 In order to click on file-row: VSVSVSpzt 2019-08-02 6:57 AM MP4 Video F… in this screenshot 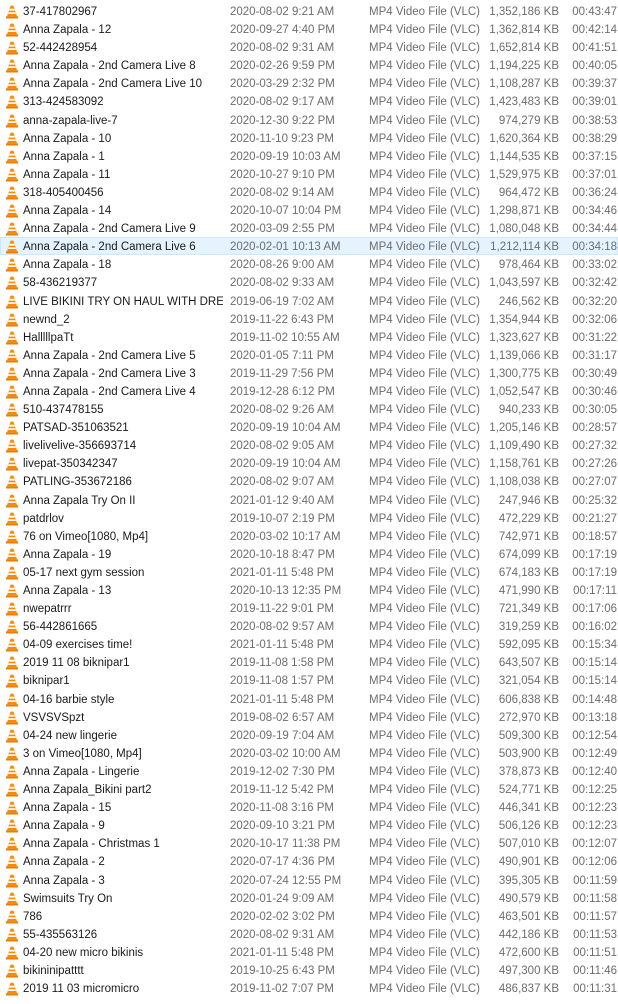, I will do `click(309, 717)`.